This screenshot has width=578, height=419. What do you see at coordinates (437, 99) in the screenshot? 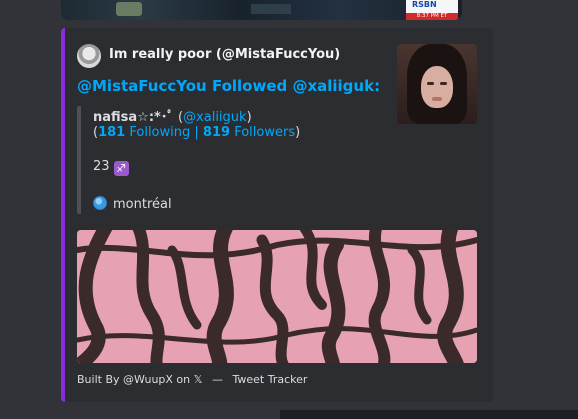
I see `thumbnail-lips` at bounding box center [437, 99].